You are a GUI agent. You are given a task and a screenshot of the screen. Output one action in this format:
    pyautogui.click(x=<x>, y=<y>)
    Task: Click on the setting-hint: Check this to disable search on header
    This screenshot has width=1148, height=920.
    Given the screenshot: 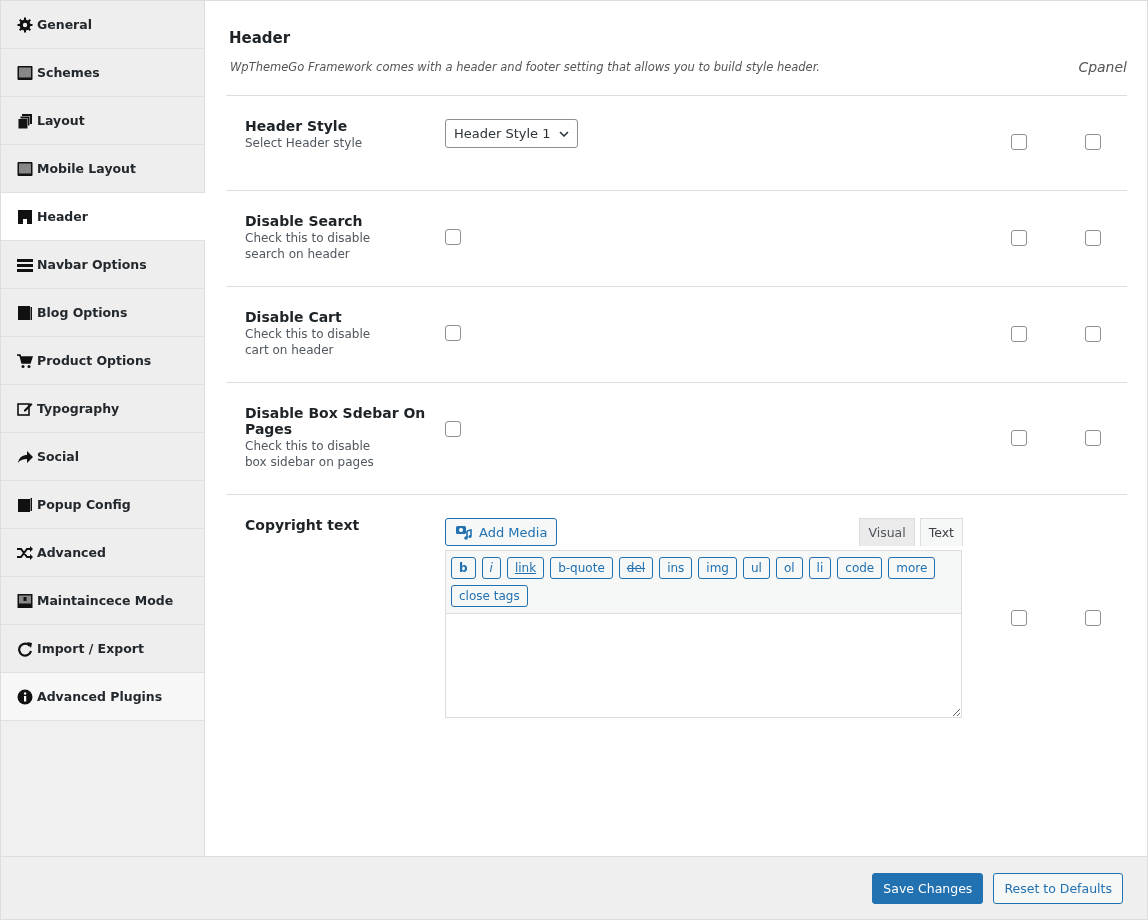 What is the action you would take?
    pyautogui.click(x=308, y=246)
    